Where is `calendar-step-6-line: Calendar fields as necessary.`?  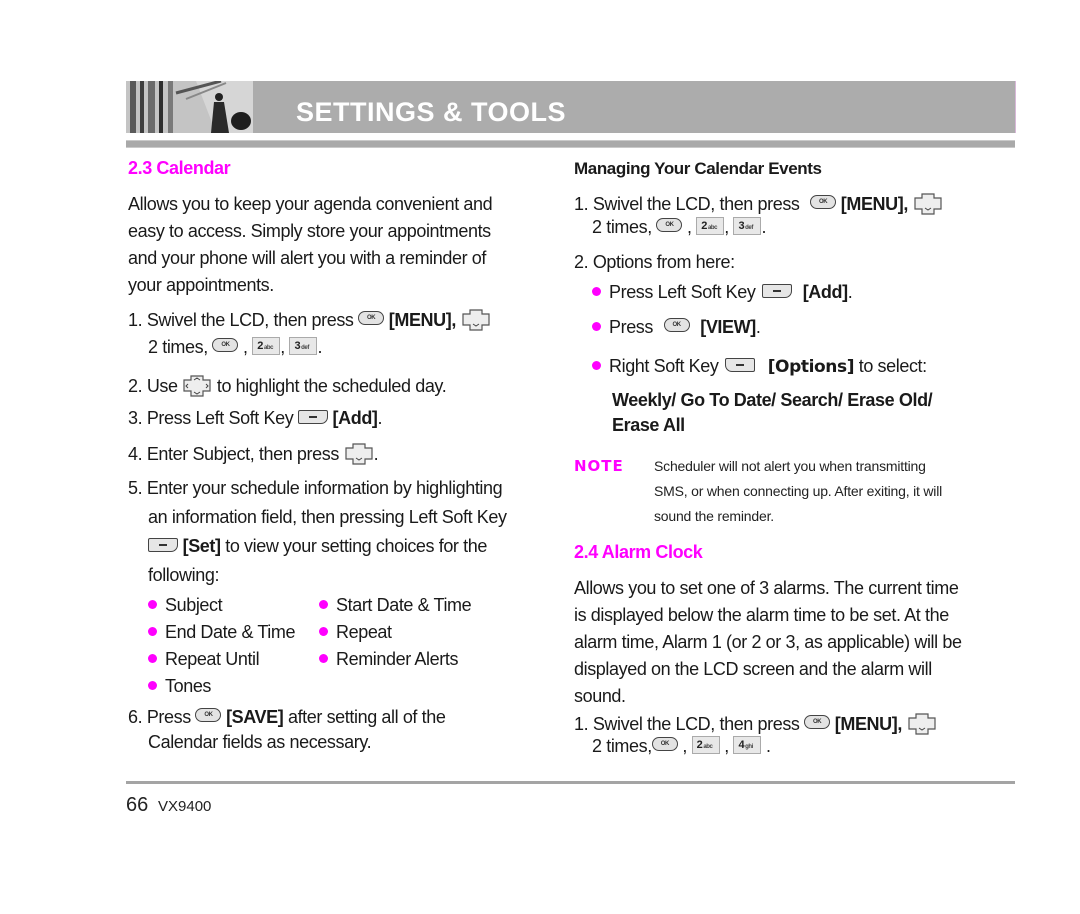 calendar-step-6-line: Calendar fields as necessary. is located at coordinates (260, 742).